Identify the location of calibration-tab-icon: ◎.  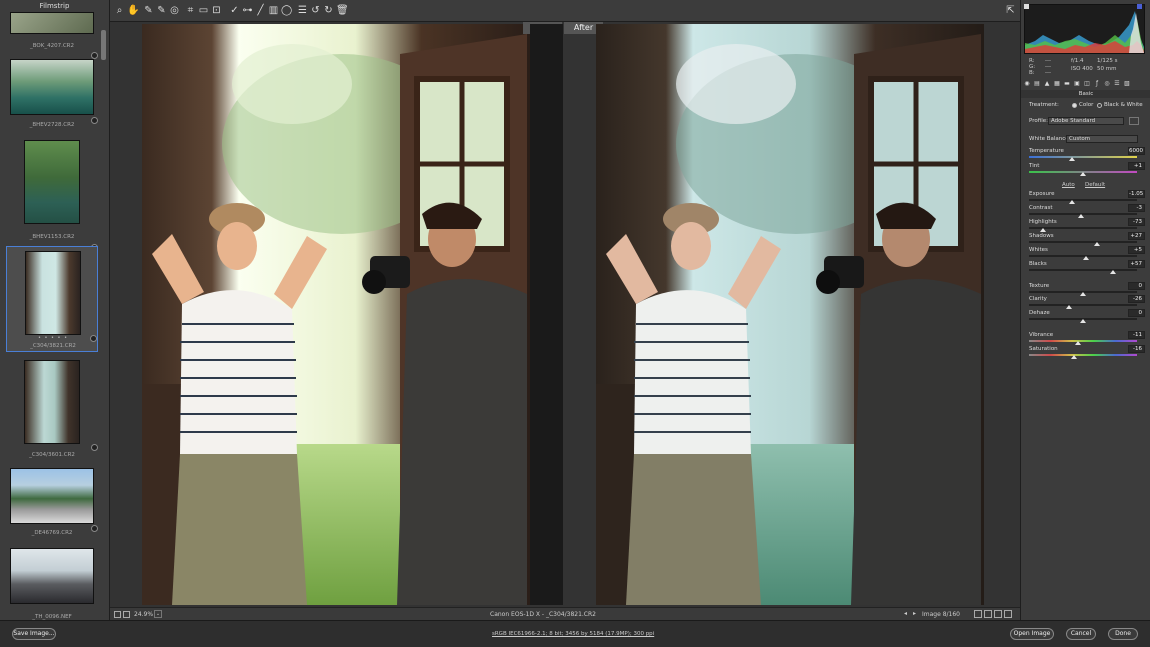
(1107, 84).